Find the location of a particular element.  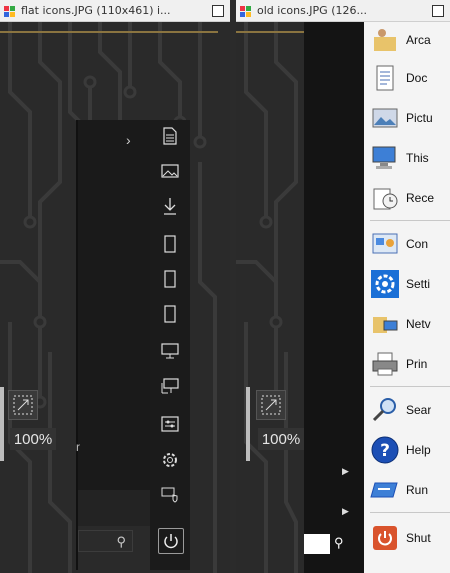

document-icon is located at coordinates (170, 136).